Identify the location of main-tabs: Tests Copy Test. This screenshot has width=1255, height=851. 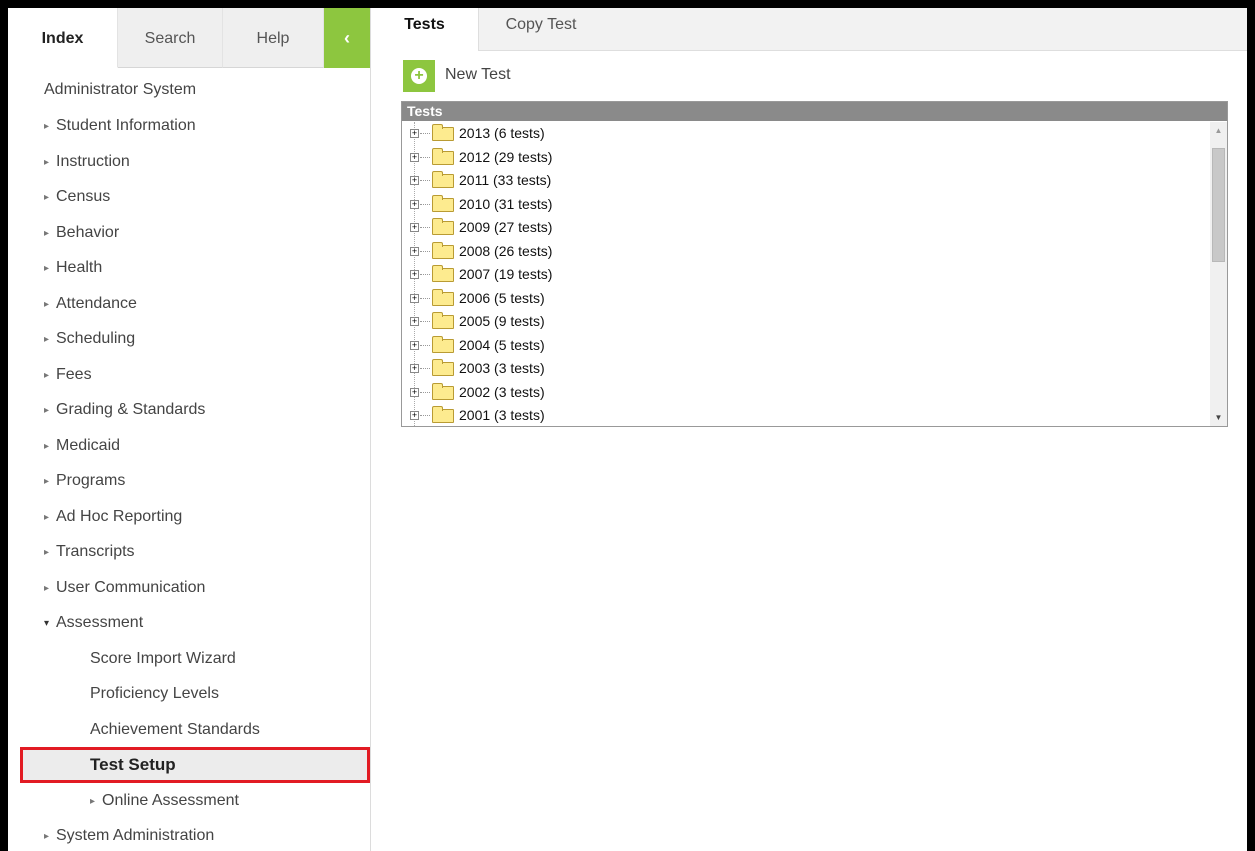
(809, 29).